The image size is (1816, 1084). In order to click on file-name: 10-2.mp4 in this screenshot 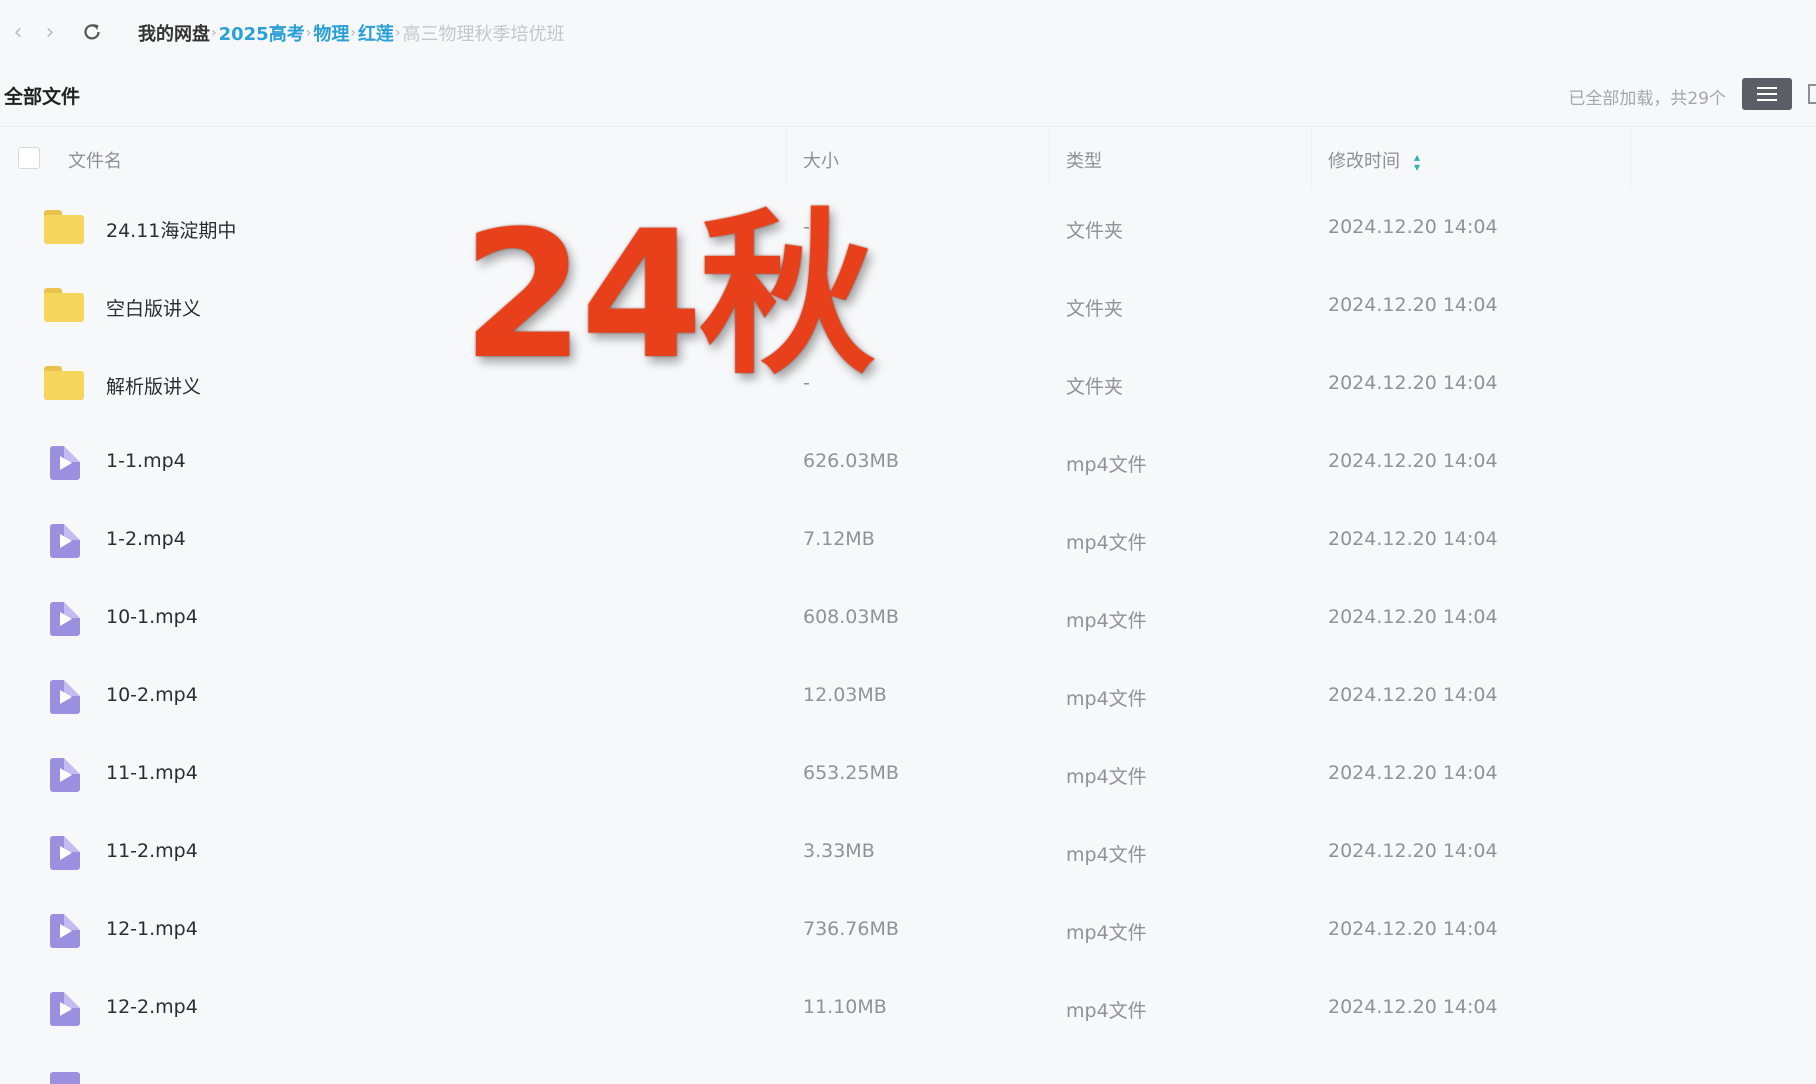, I will do `click(152, 695)`.